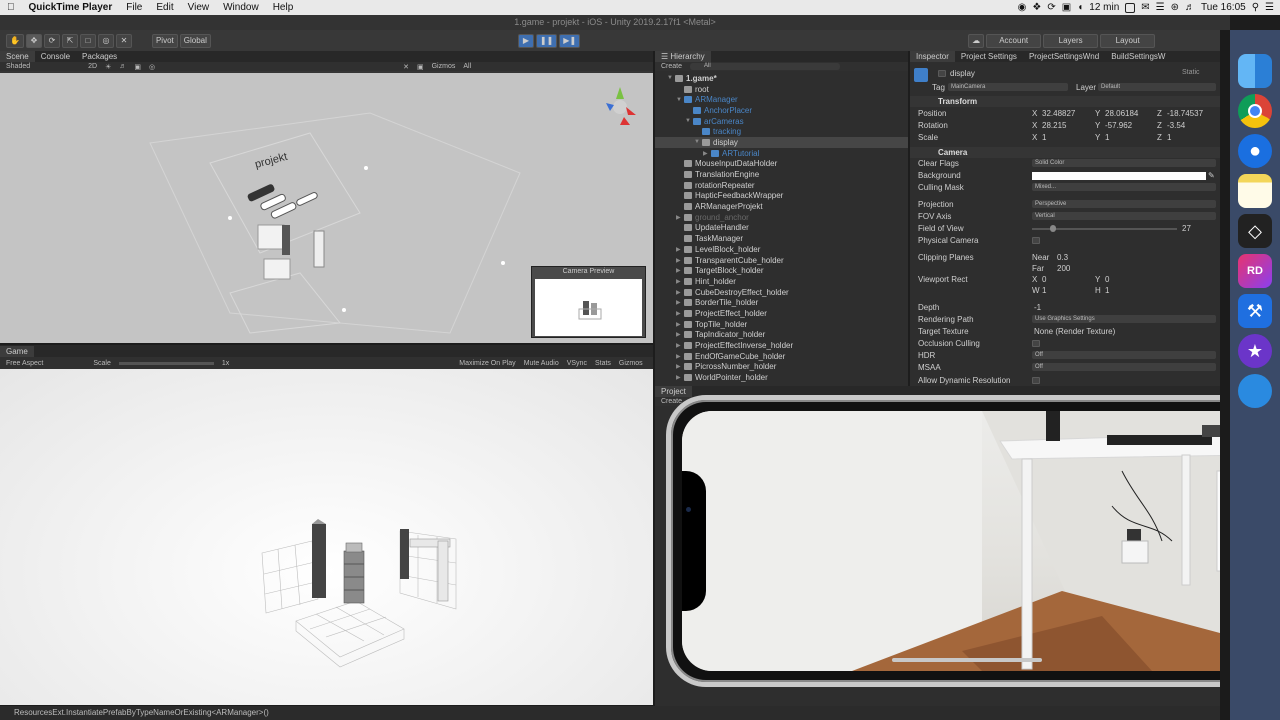  I want to click on hierarchy-row: ▶ TapIndicator_holder, so click(781, 335).